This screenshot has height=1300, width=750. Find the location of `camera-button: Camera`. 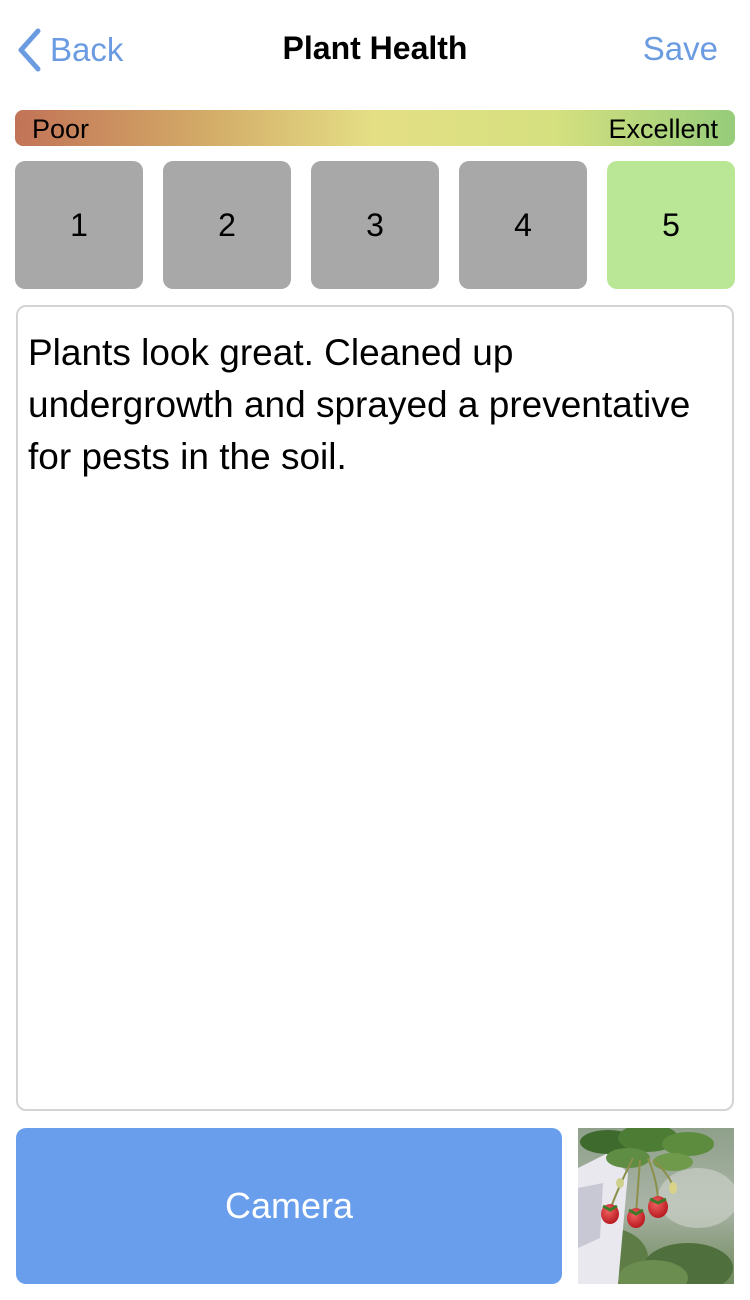

camera-button: Camera is located at coordinates (289, 1206).